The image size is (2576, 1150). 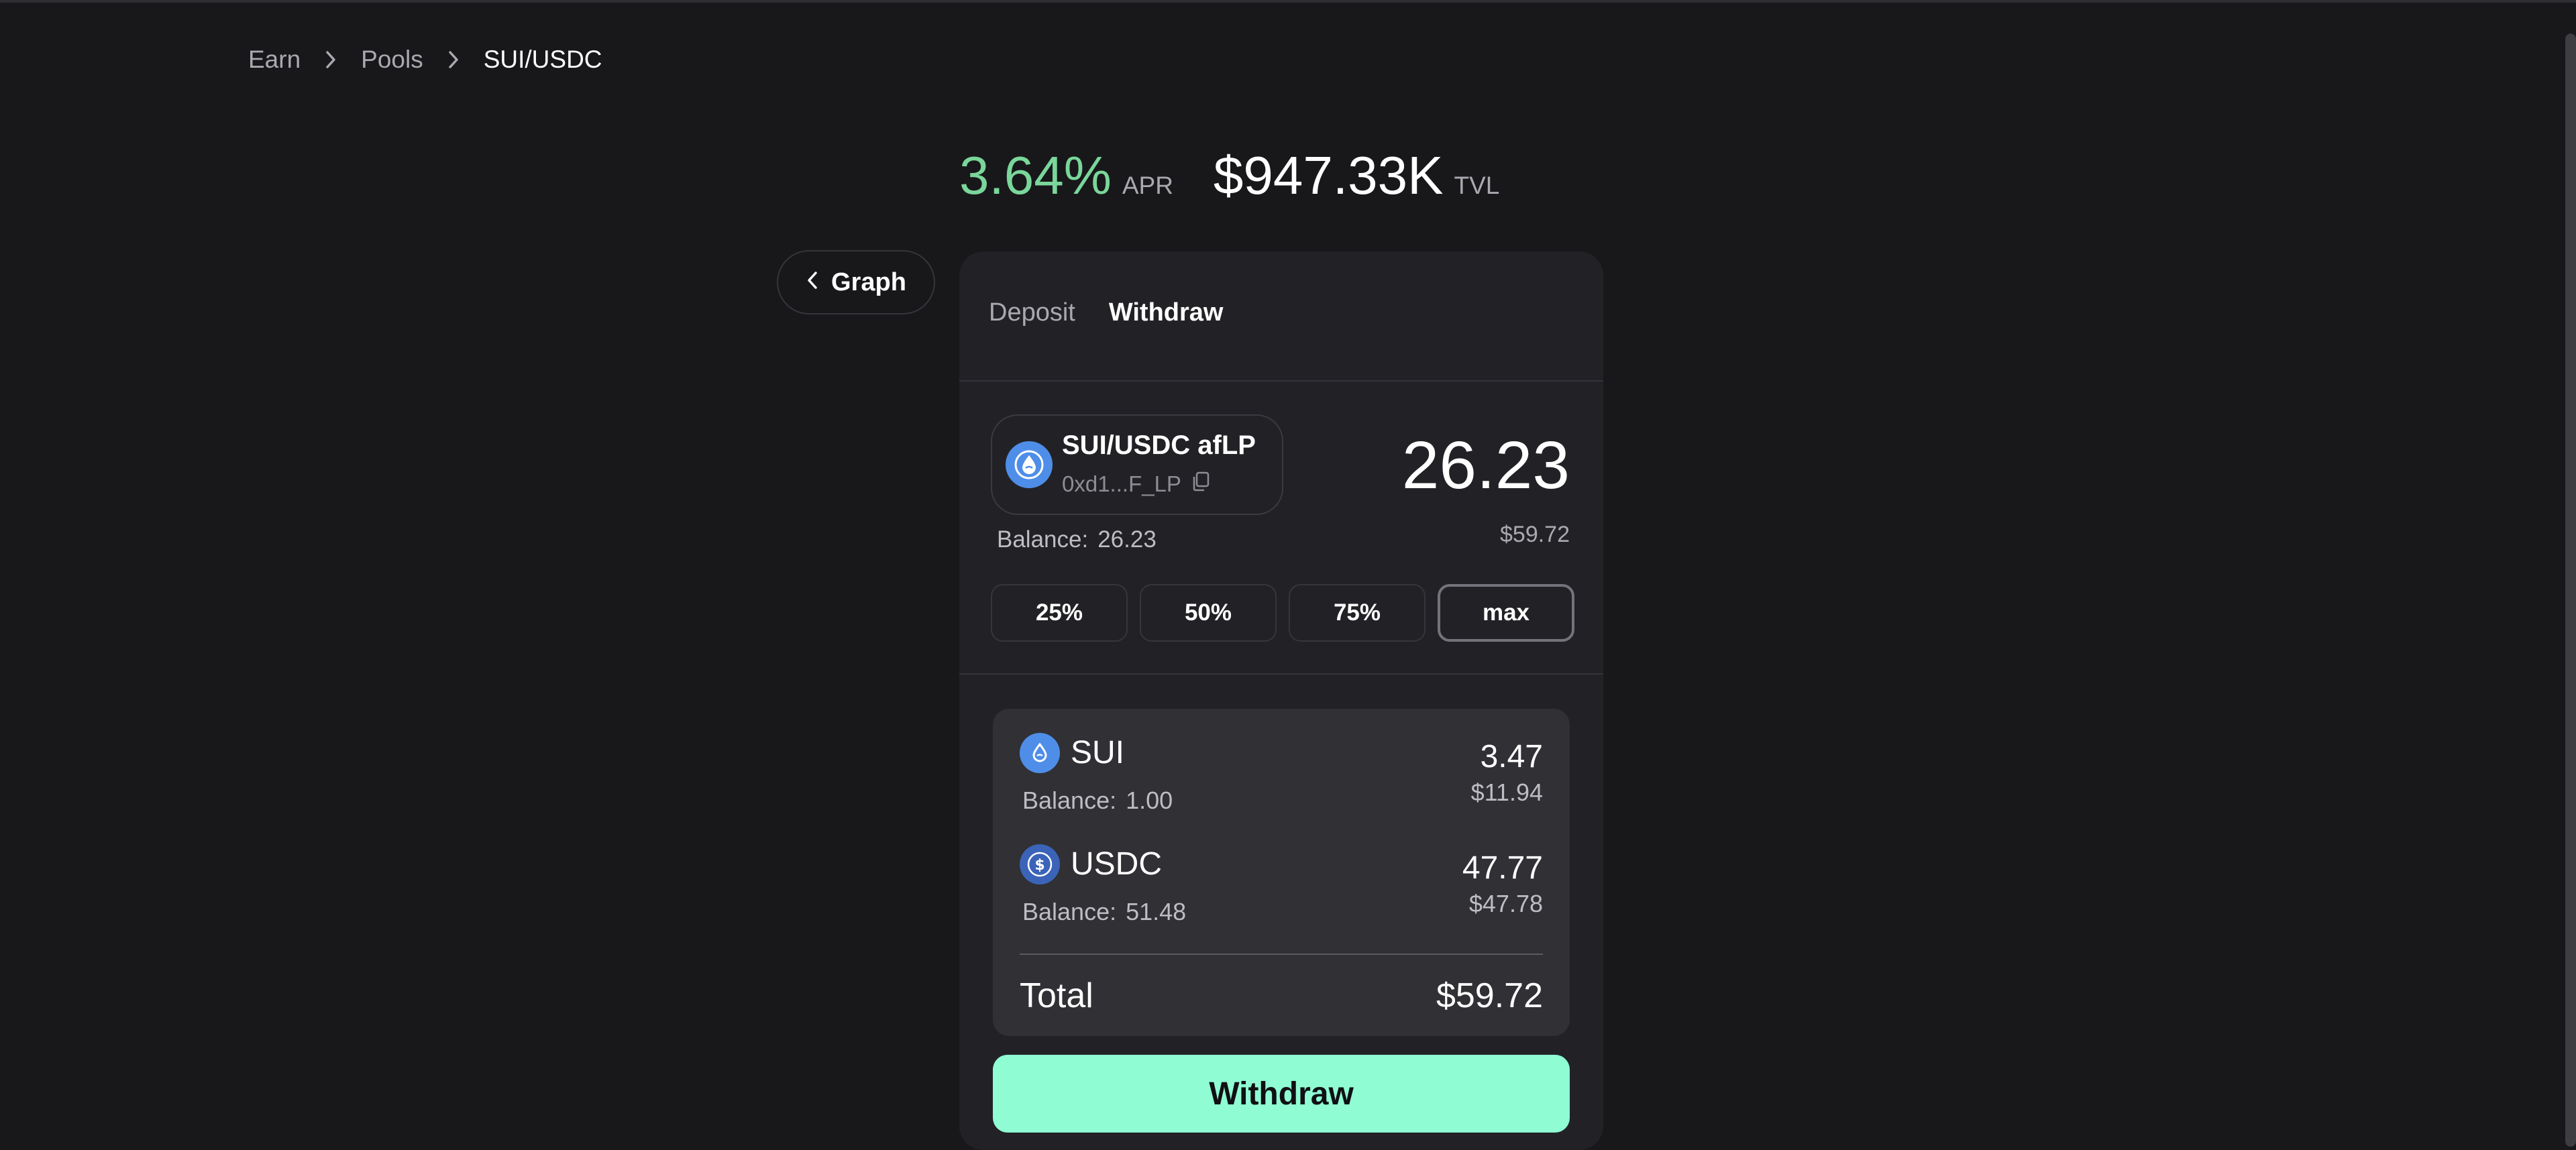 I want to click on coin-balance: Balance: 51.48, so click(x=1104, y=912).